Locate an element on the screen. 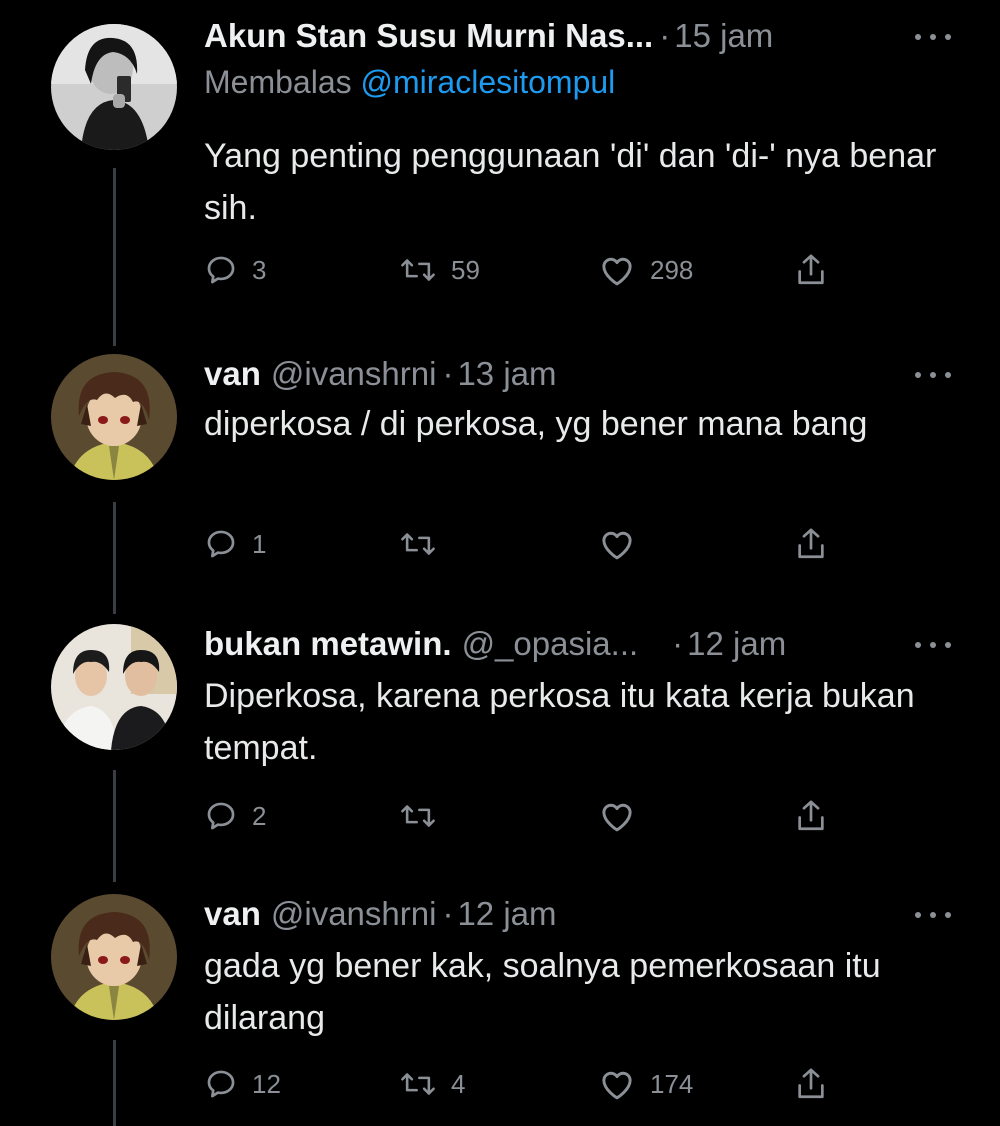 Image resolution: width=1000 pixels, height=1126 pixels. tweet-actions: 2 is located at coordinates (524, 816).